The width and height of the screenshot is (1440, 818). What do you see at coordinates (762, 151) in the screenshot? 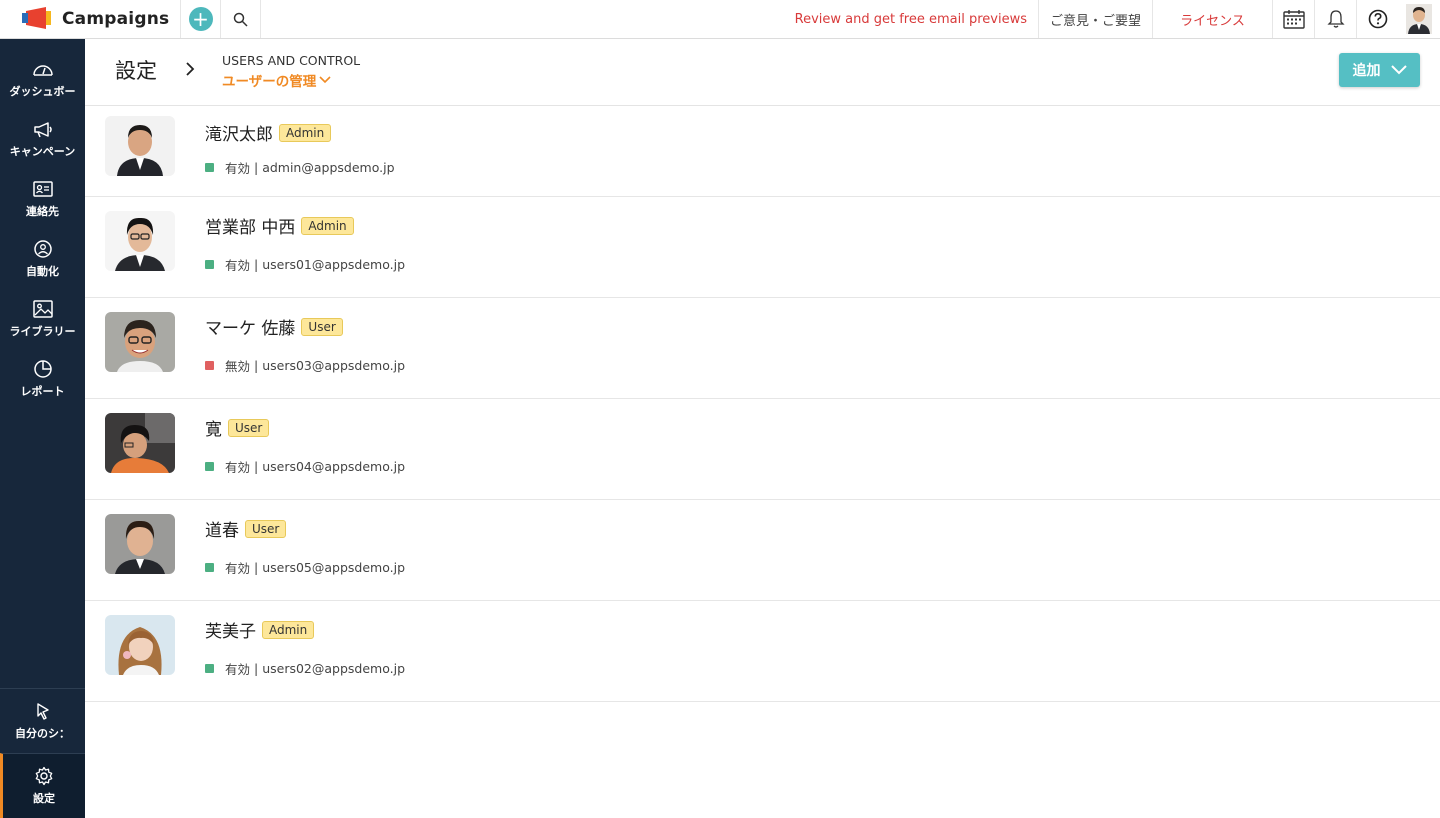
I see `user-row: 滝沢太郎 Admin 有効 | admin@appsdemo.jp` at bounding box center [762, 151].